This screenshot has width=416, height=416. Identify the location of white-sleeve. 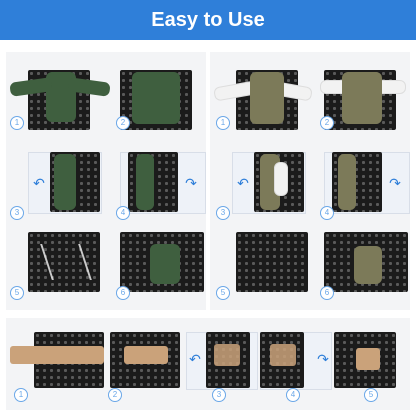
(281, 179).